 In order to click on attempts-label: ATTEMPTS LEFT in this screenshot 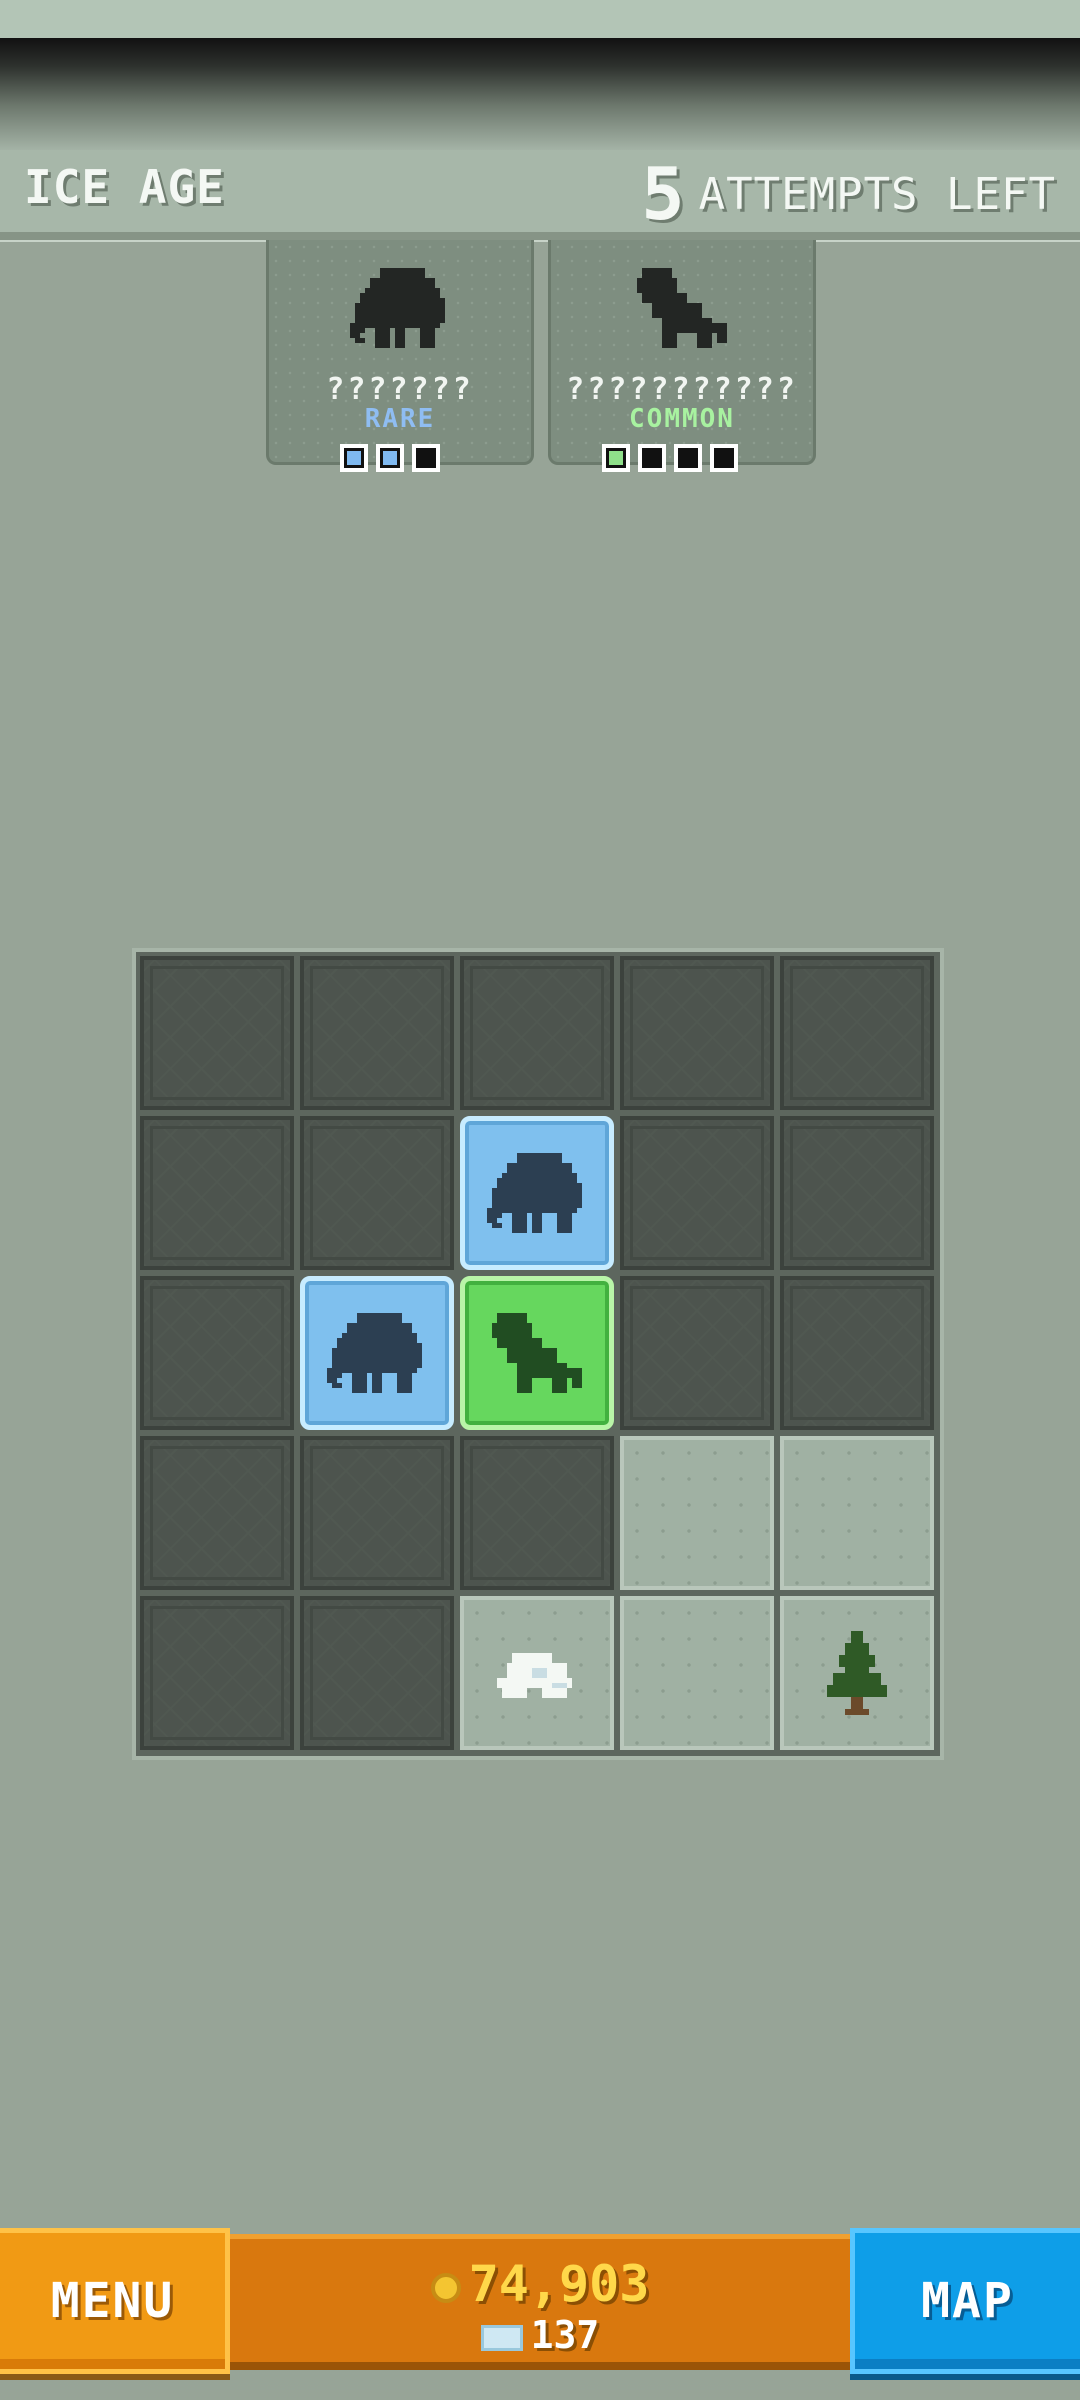, I will do `click(877, 194)`.